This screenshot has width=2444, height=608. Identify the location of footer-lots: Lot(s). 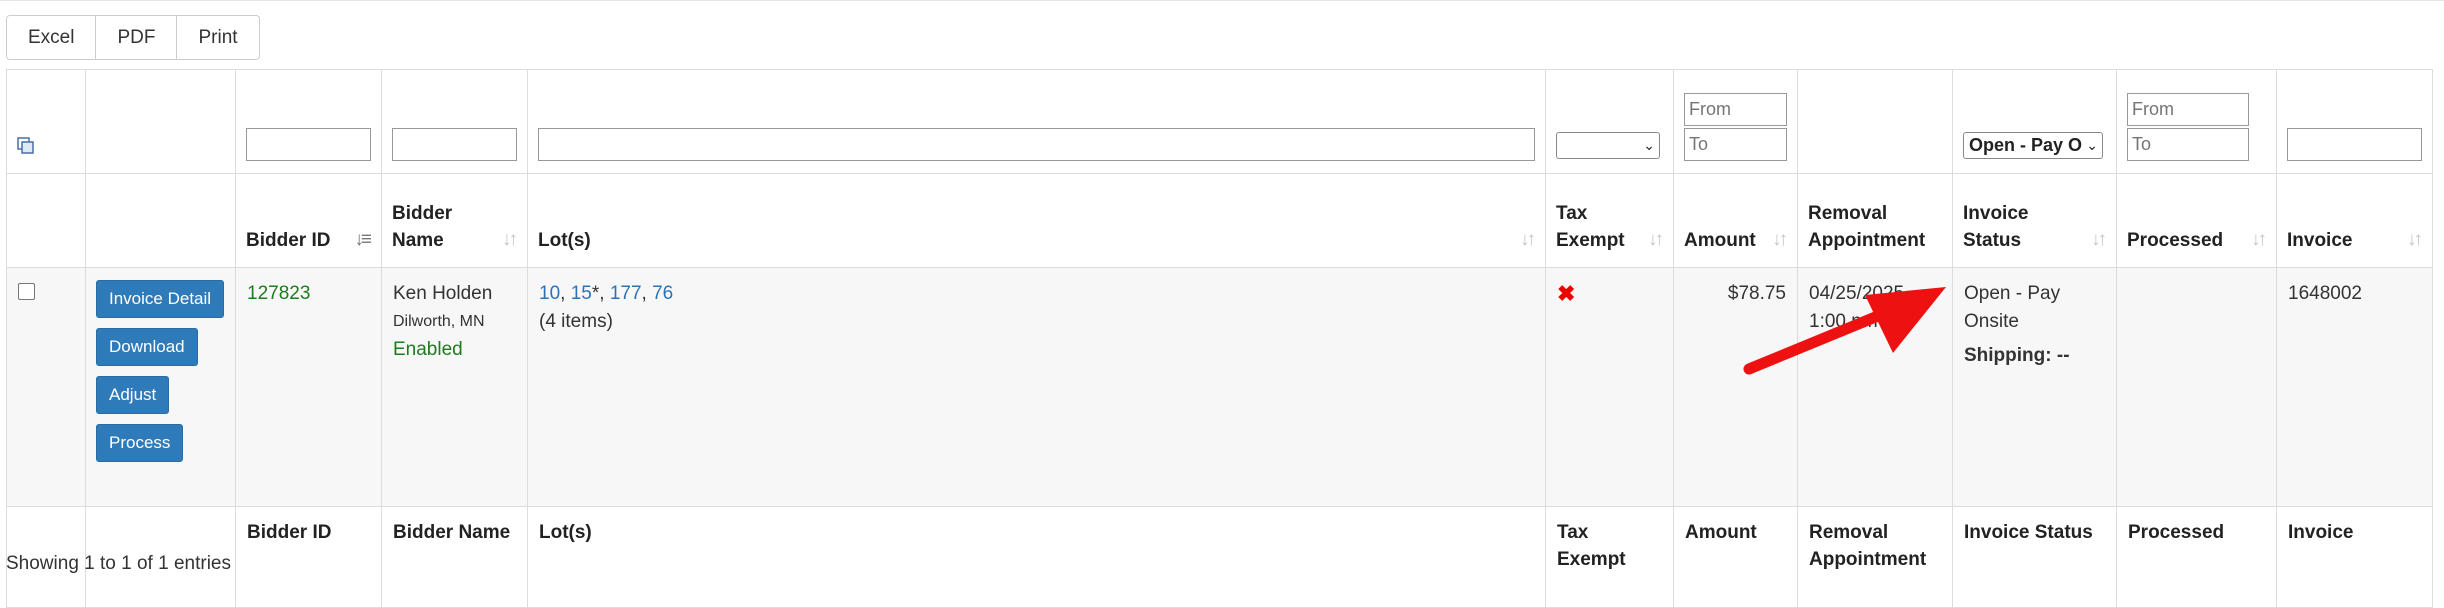
(1036, 557).